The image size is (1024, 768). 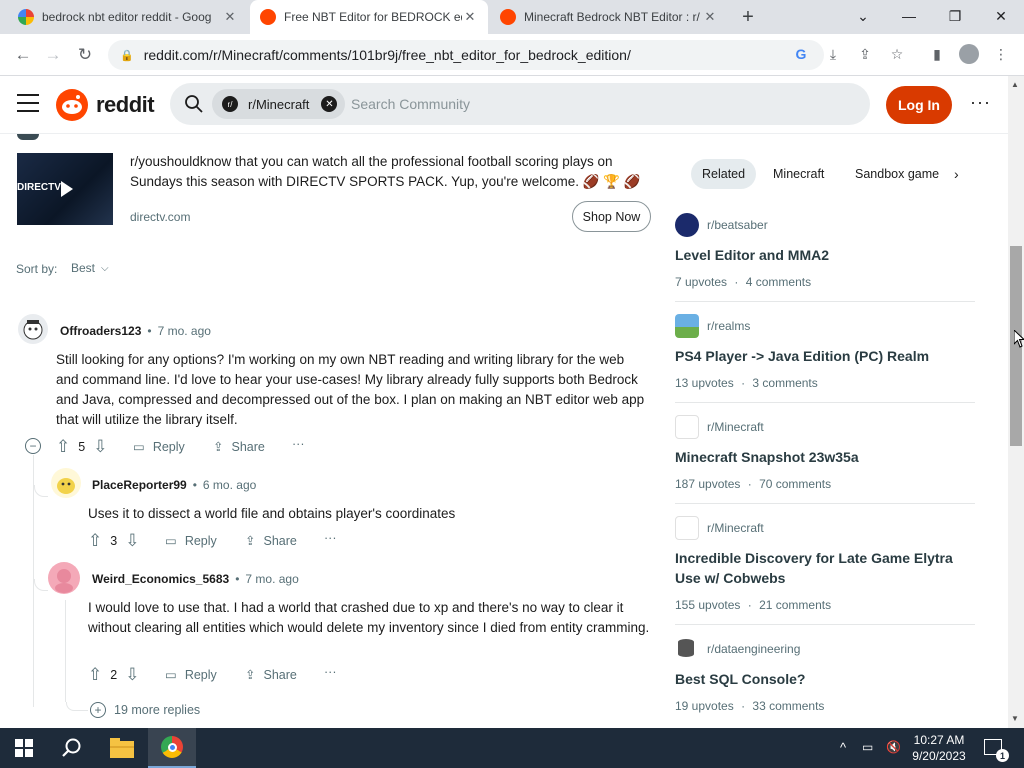 What do you see at coordinates (98, 710) in the screenshot?
I see `plus-circle-icon: +` at bounding box center [98, 710].